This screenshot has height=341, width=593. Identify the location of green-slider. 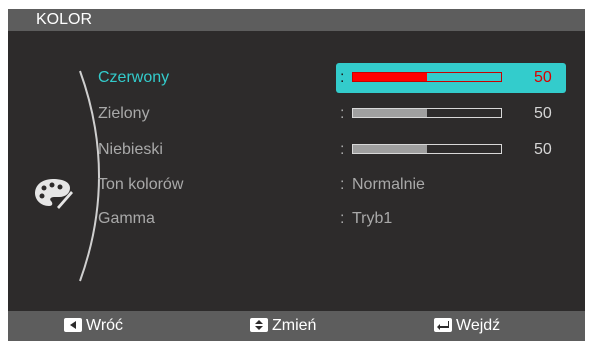
(427, 113).